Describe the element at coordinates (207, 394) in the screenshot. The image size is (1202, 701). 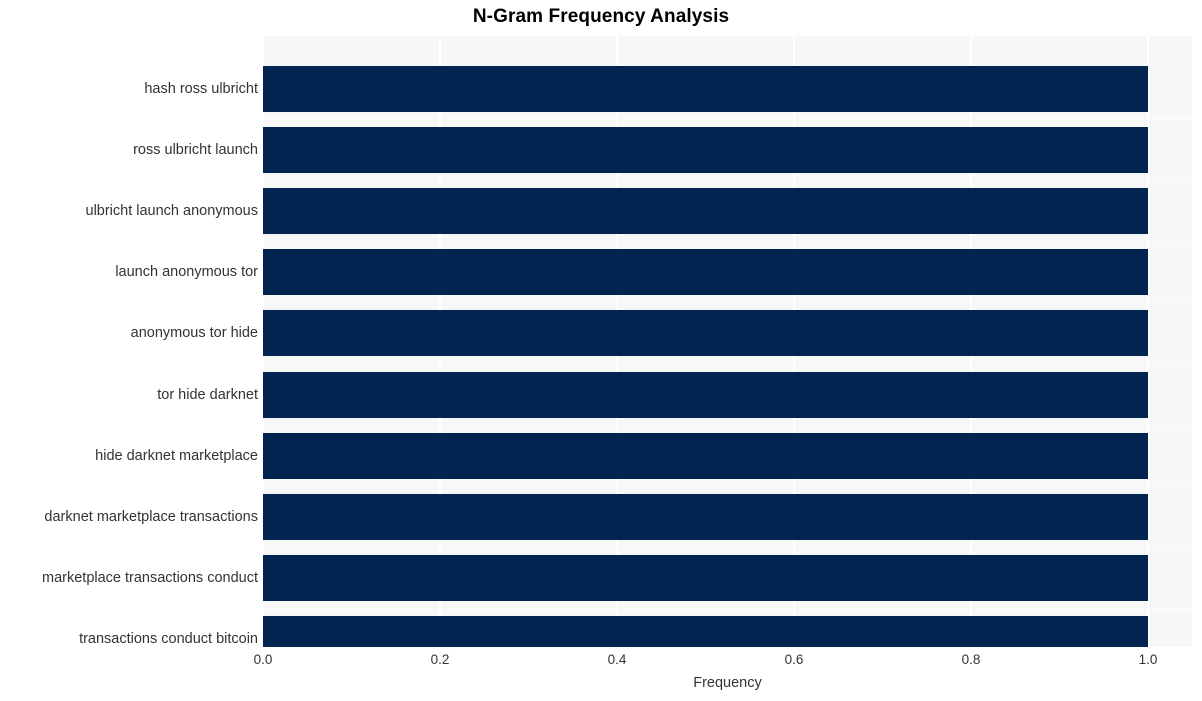
I see `y-axis-tick-label: tor hide darknet` at that location.